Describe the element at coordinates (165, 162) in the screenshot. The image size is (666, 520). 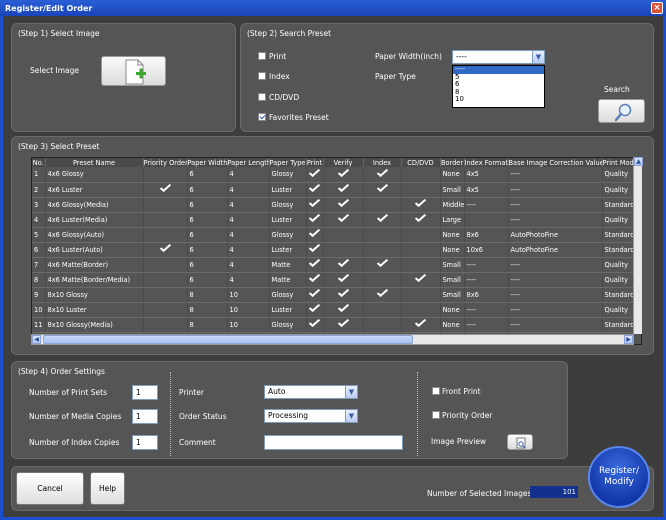
I see `column-header: Priority Order` at that location.